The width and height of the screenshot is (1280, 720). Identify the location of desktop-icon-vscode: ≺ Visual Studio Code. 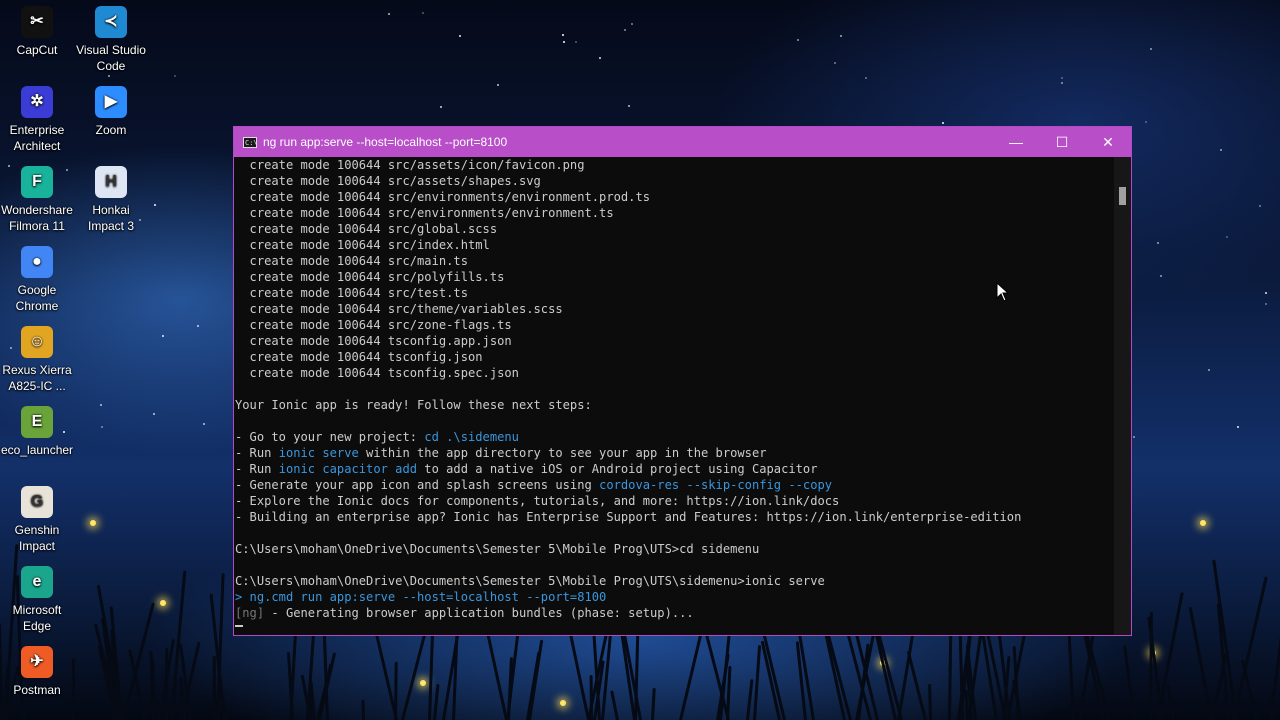
(111, 40).